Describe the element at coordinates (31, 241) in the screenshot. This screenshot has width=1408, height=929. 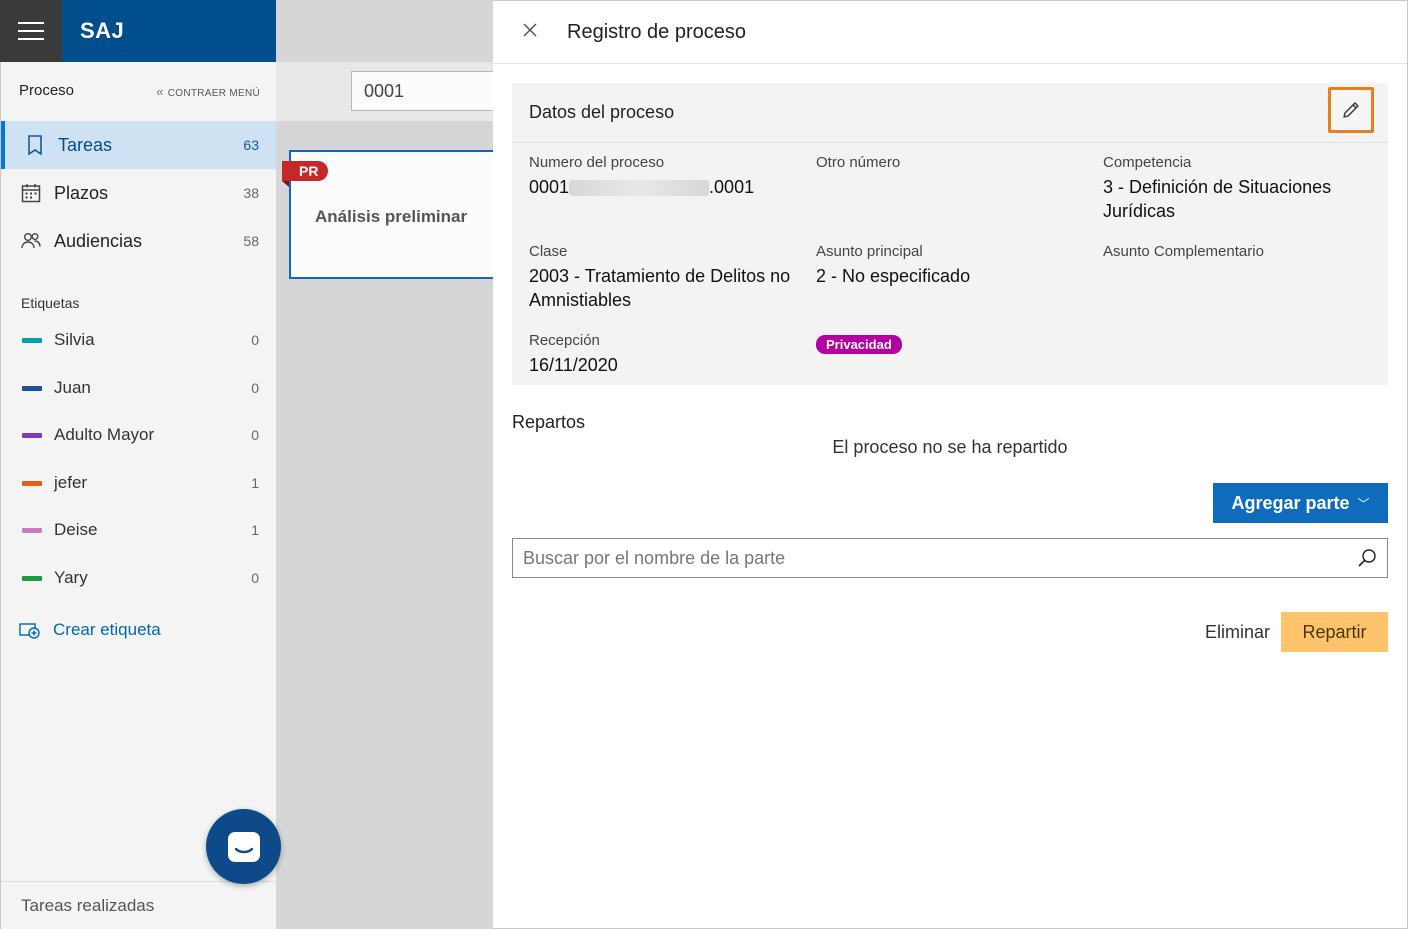
I see `people-icon` at that location.